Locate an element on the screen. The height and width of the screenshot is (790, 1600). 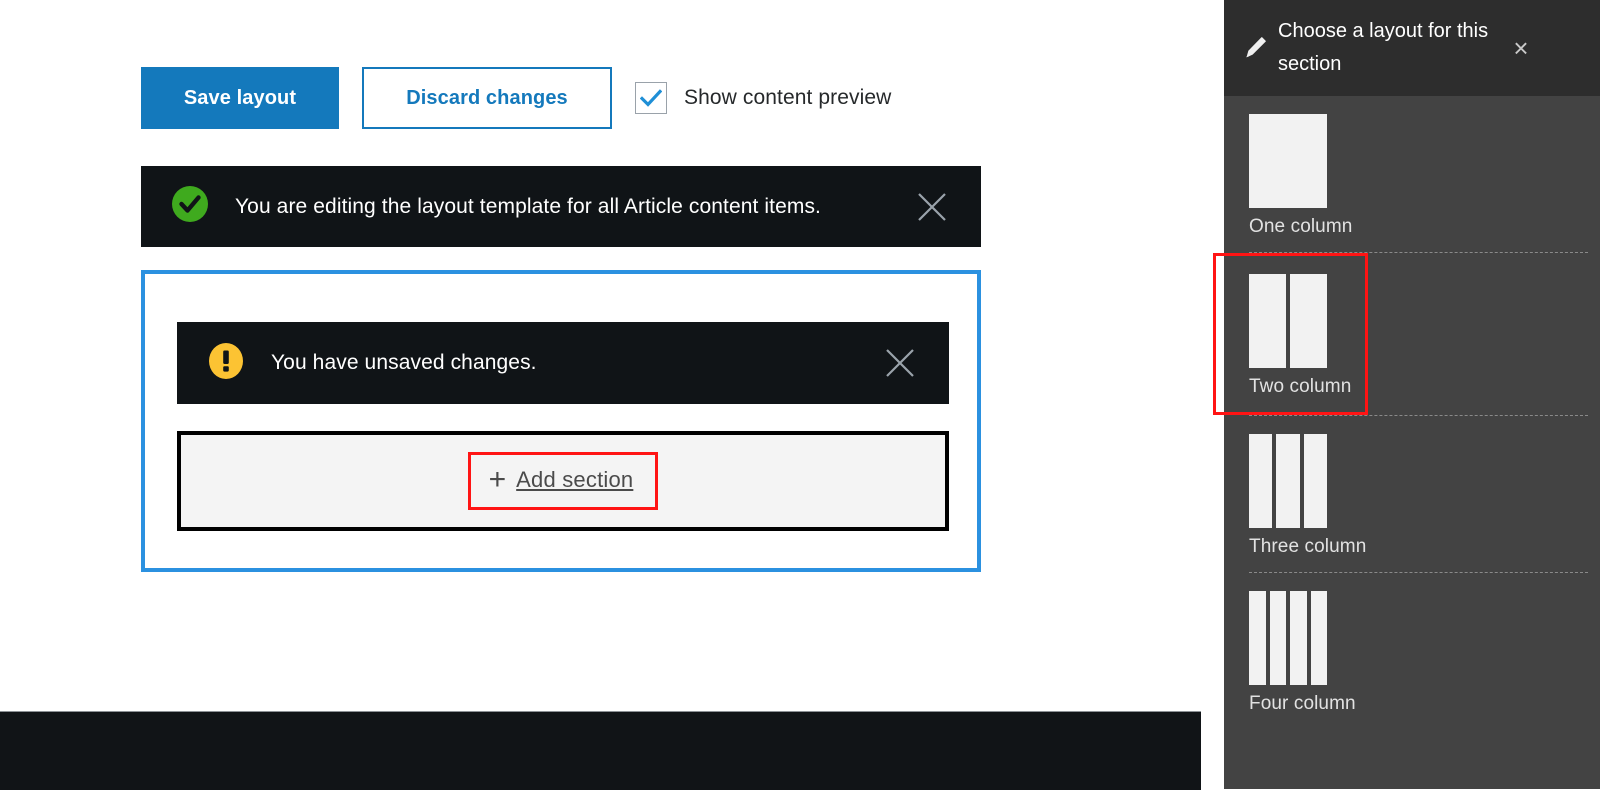
plus-icon: + is located at coordinates (497, 479).